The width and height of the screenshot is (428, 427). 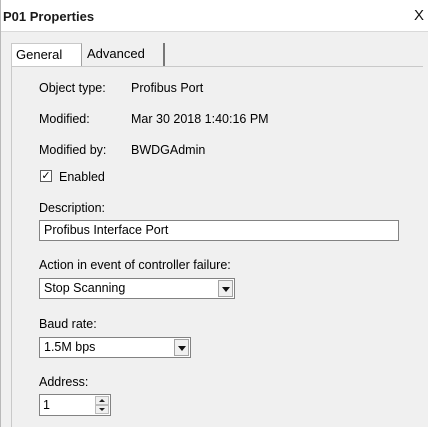 What do you see at coordinates (82, 177) in the screenshot?
I see `enabled-label: Enabled` at bounding box center [82, 177].